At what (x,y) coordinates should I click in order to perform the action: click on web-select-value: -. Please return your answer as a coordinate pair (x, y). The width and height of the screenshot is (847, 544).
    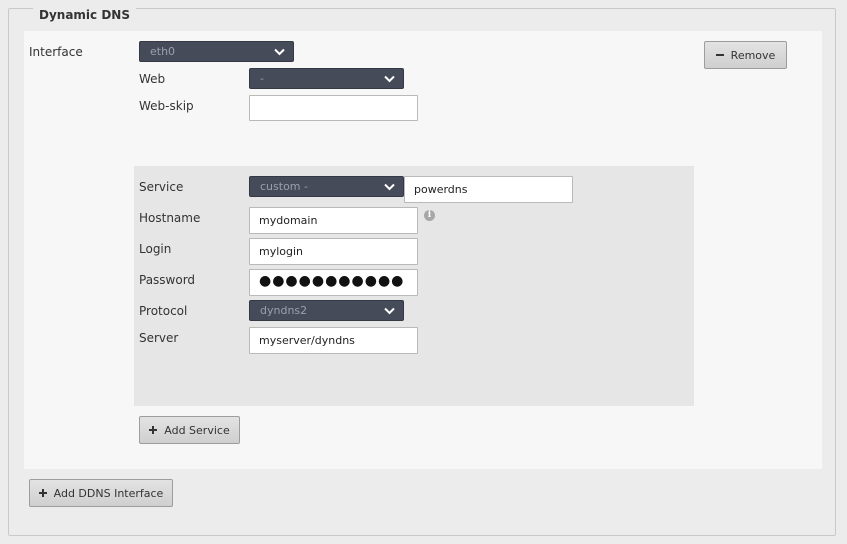
    Looking at the image, I should click on (262, 78).